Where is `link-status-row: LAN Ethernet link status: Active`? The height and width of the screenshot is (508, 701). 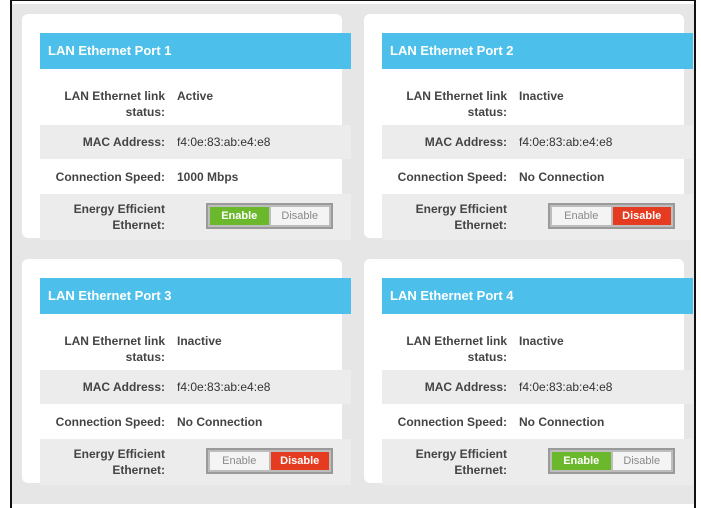
link-status-row: LAN Ethernet link status: Active is located at coordinates (195, 103).